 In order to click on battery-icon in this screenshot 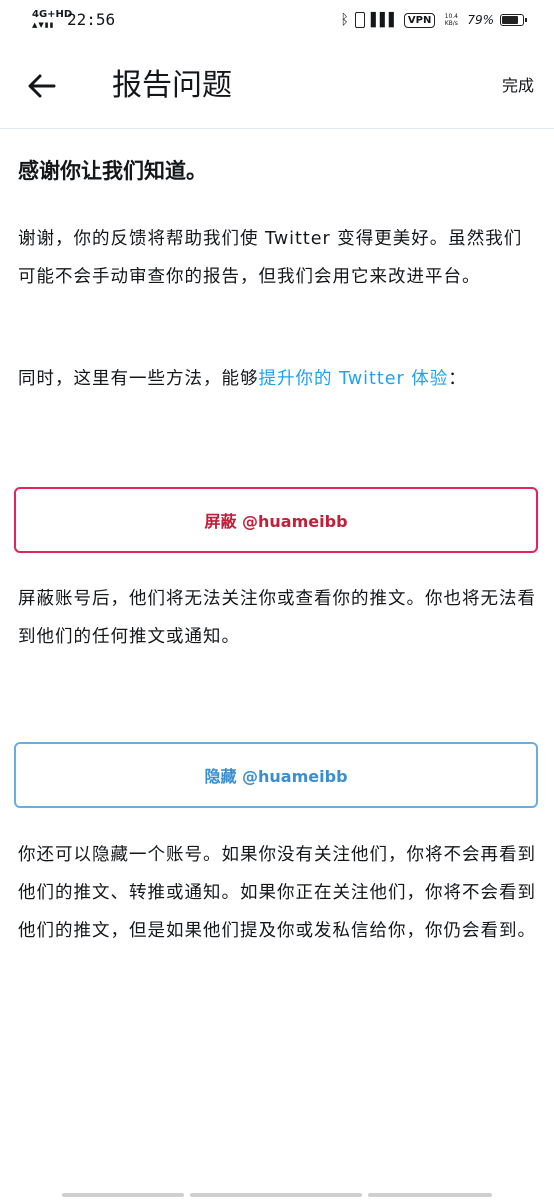, I will do `click(513, 20)`.